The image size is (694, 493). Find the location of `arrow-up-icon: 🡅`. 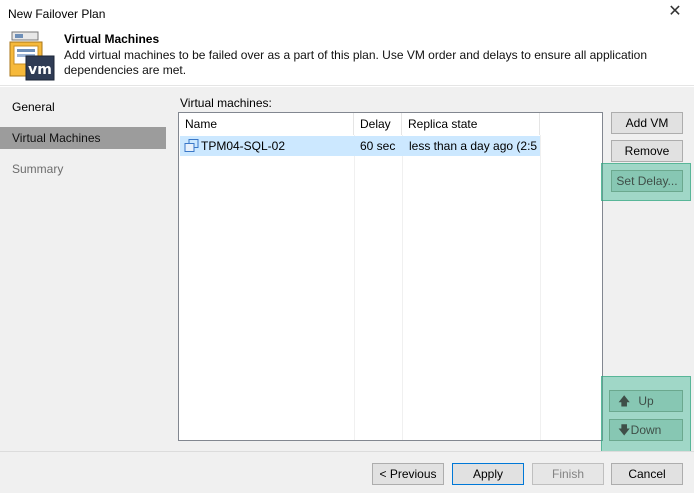

arrow-up-icon: 🡅 is located at coordinates (624, 401).